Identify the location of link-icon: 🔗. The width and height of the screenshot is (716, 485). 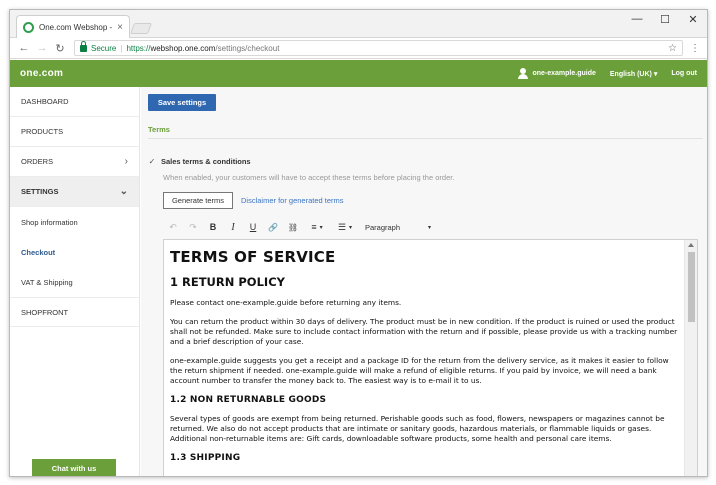
(273, 227).